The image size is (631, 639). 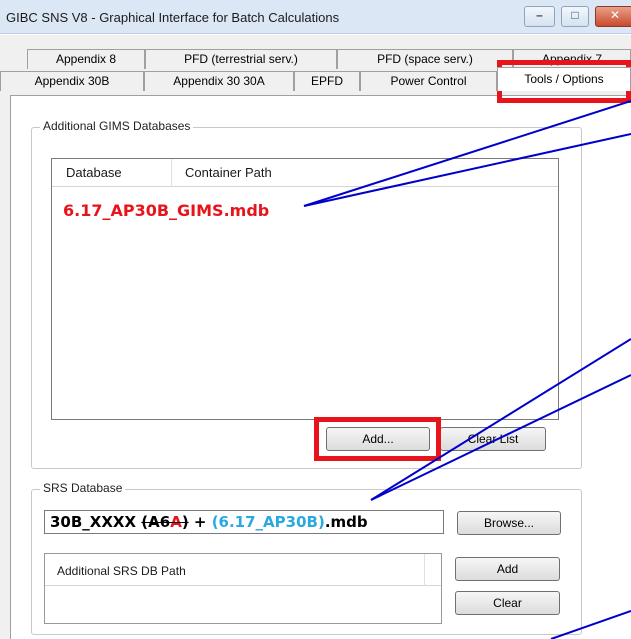 What do you see at coordinates (241, 59) in the screenshot?
I see `tab-pfd-terrestrial: PFD (terrestrial serv.)` at bounding box center [241, 59].